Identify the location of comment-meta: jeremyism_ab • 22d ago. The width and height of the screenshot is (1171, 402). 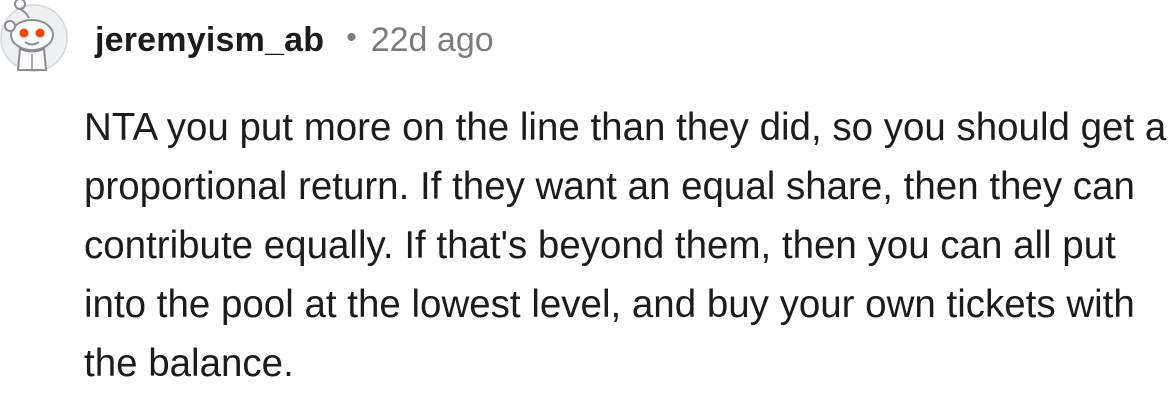
(294, 40).